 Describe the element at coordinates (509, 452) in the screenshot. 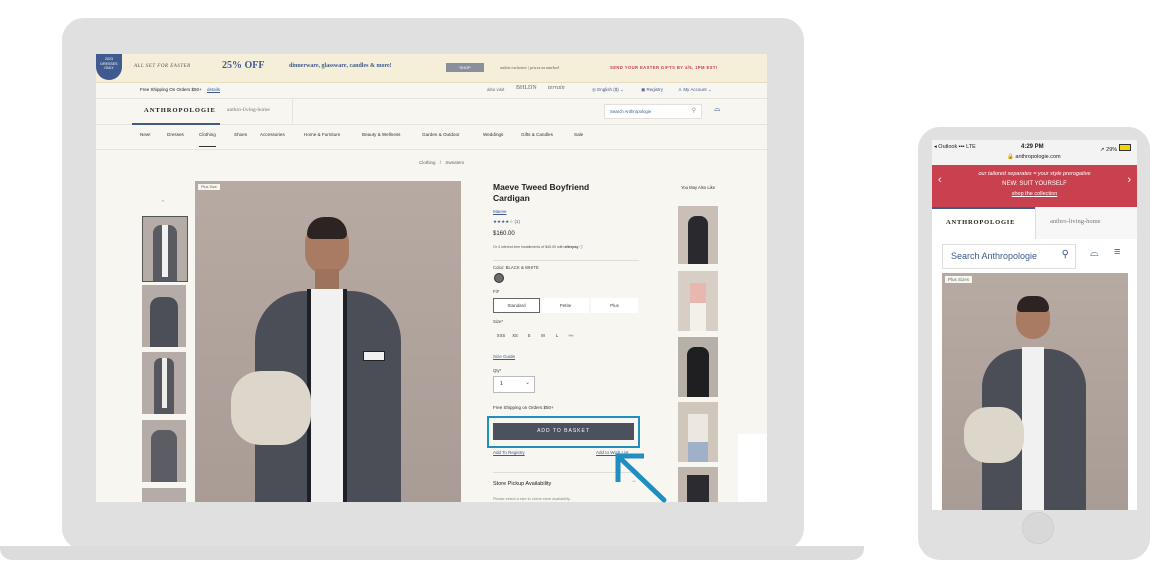

I see `add-to-registry-link: Add To Registry` at that location.